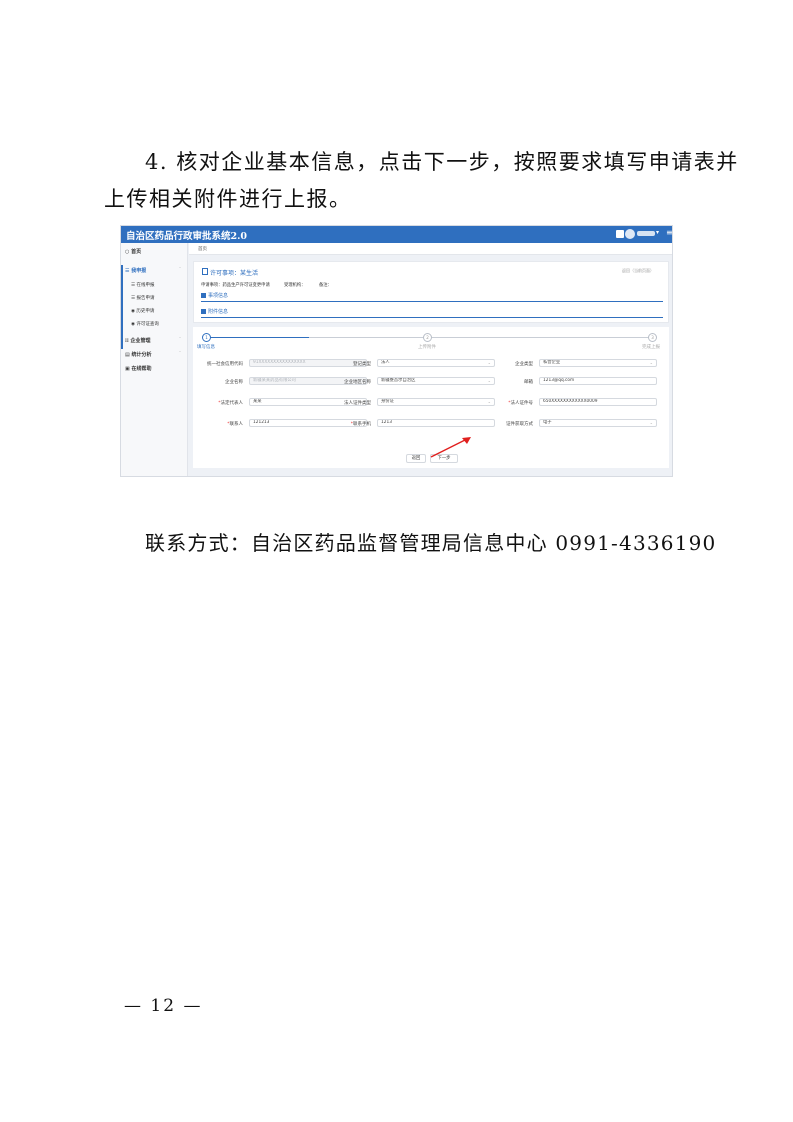 Image resolution: width=793 pixels, height=1122 pixels. Describe the element at coordinates (651, 347) in the screenshot. I see `step-3-label: 完成上报` at that location.